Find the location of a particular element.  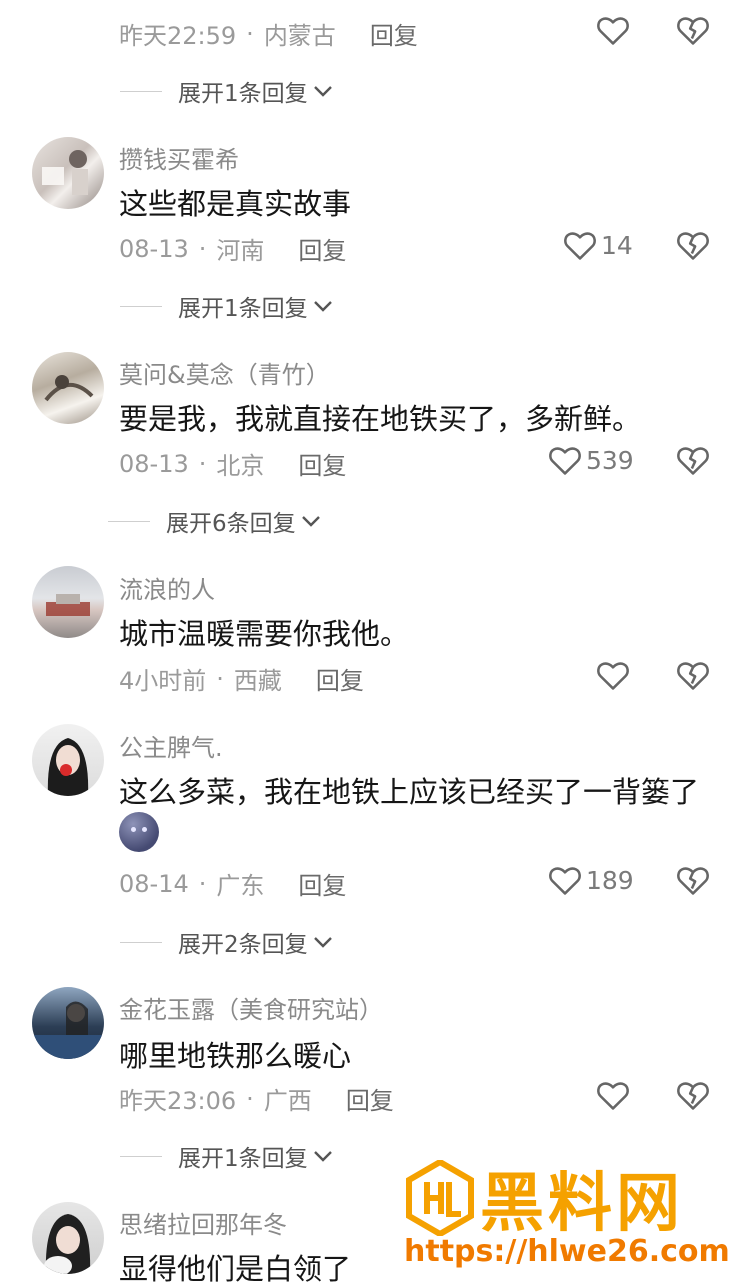

like-count: 189 is located at coordinates (610, 880).